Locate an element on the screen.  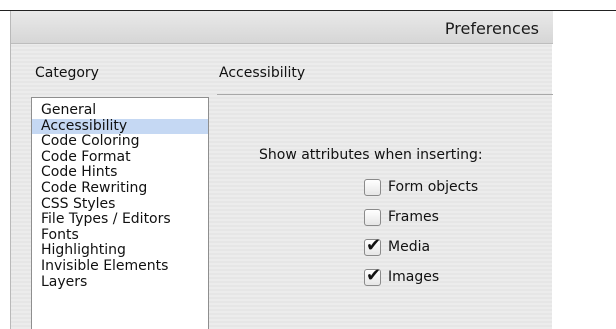
category-item-general: General is located at coordinates (120, 110).